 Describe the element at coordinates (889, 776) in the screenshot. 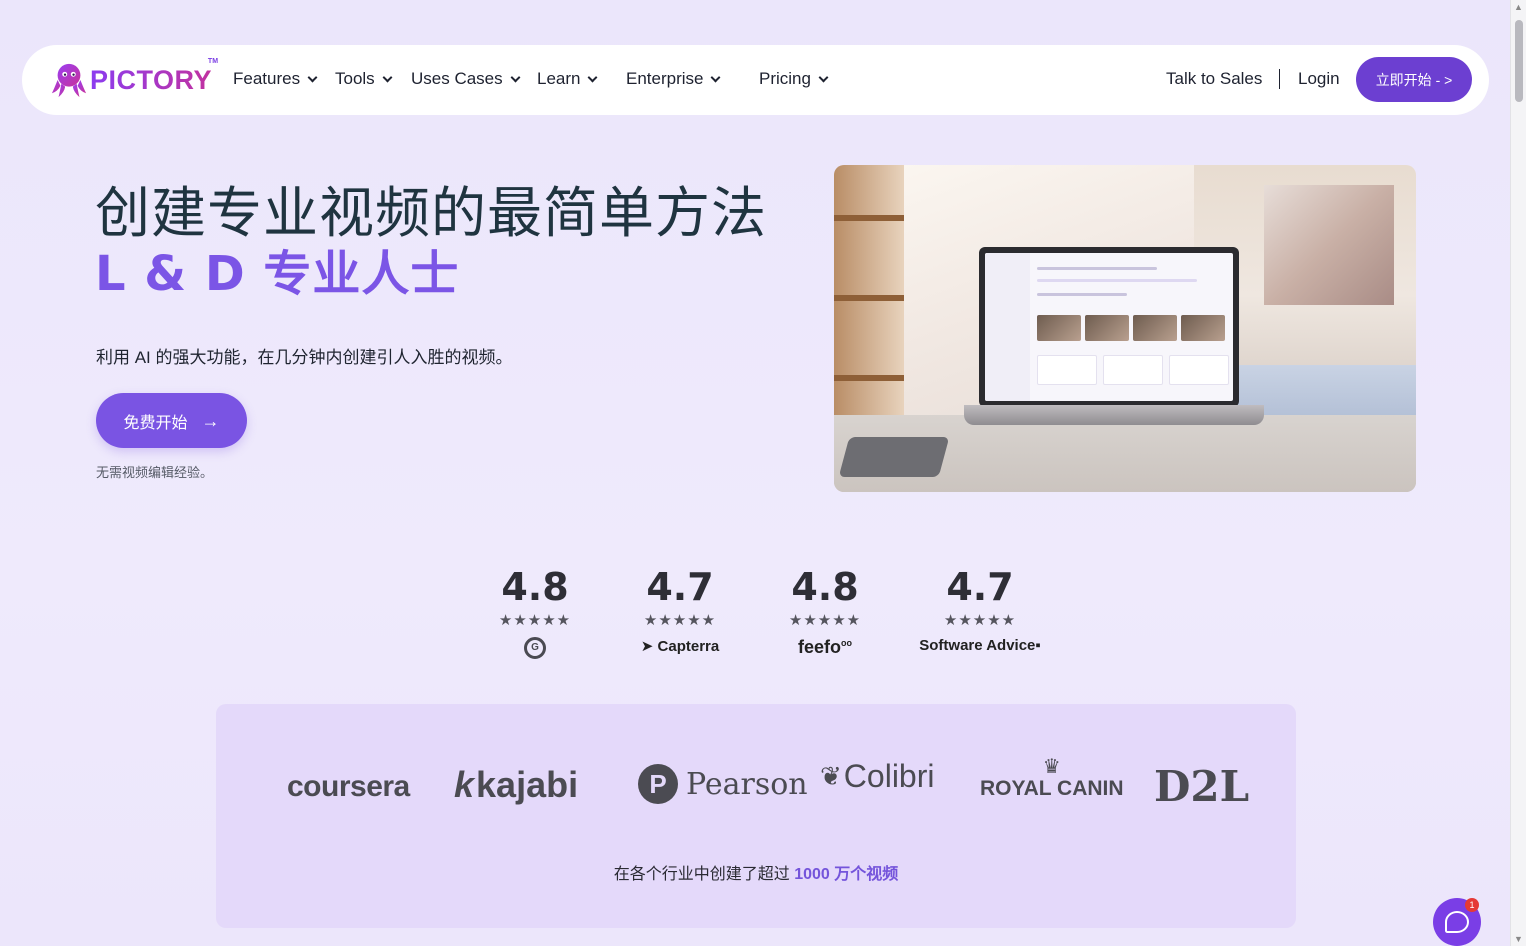

I see `colibri-label: Colibri` at that location.